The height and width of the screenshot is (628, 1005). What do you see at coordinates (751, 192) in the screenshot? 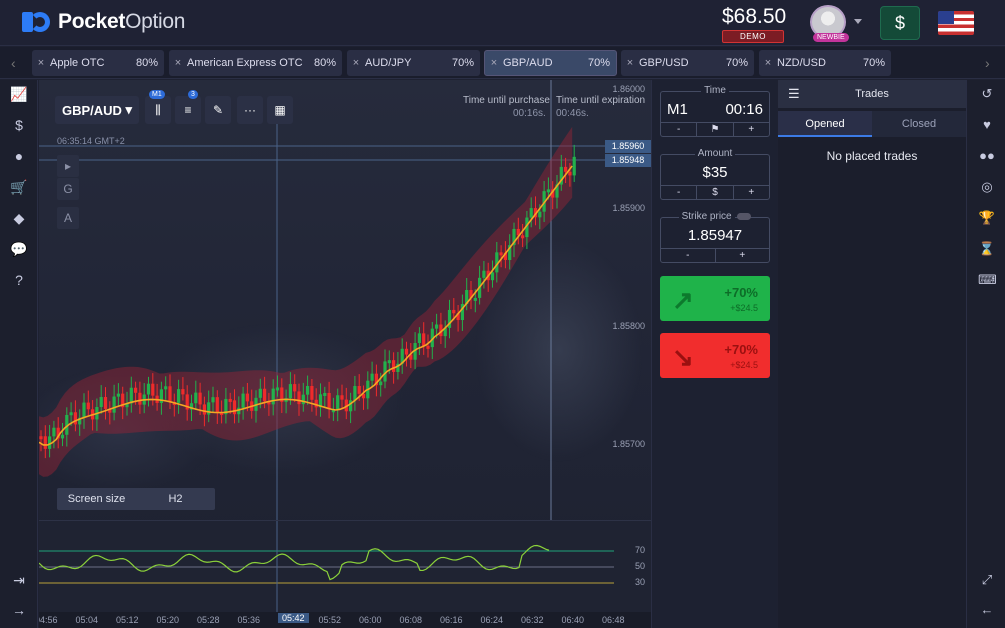
I see `amount-plus-button: +` at bounding box center [751, 192].